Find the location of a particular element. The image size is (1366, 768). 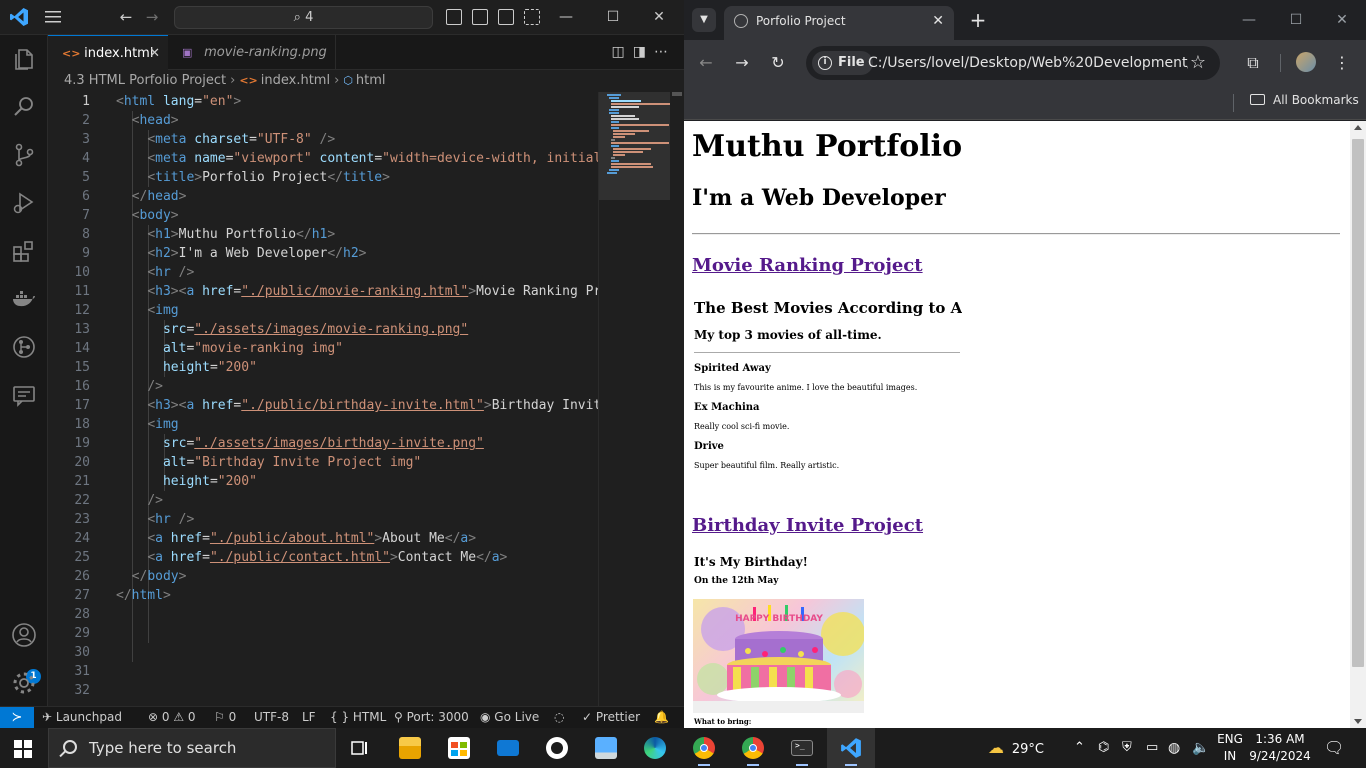

battery-icon: ▭ is located at coordinates (1152, 748).